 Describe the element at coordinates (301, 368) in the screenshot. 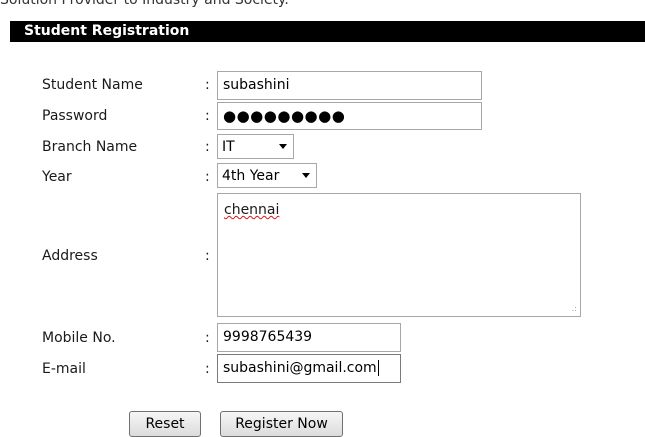

I see `email-value: subashini@gmail.com` at that location.